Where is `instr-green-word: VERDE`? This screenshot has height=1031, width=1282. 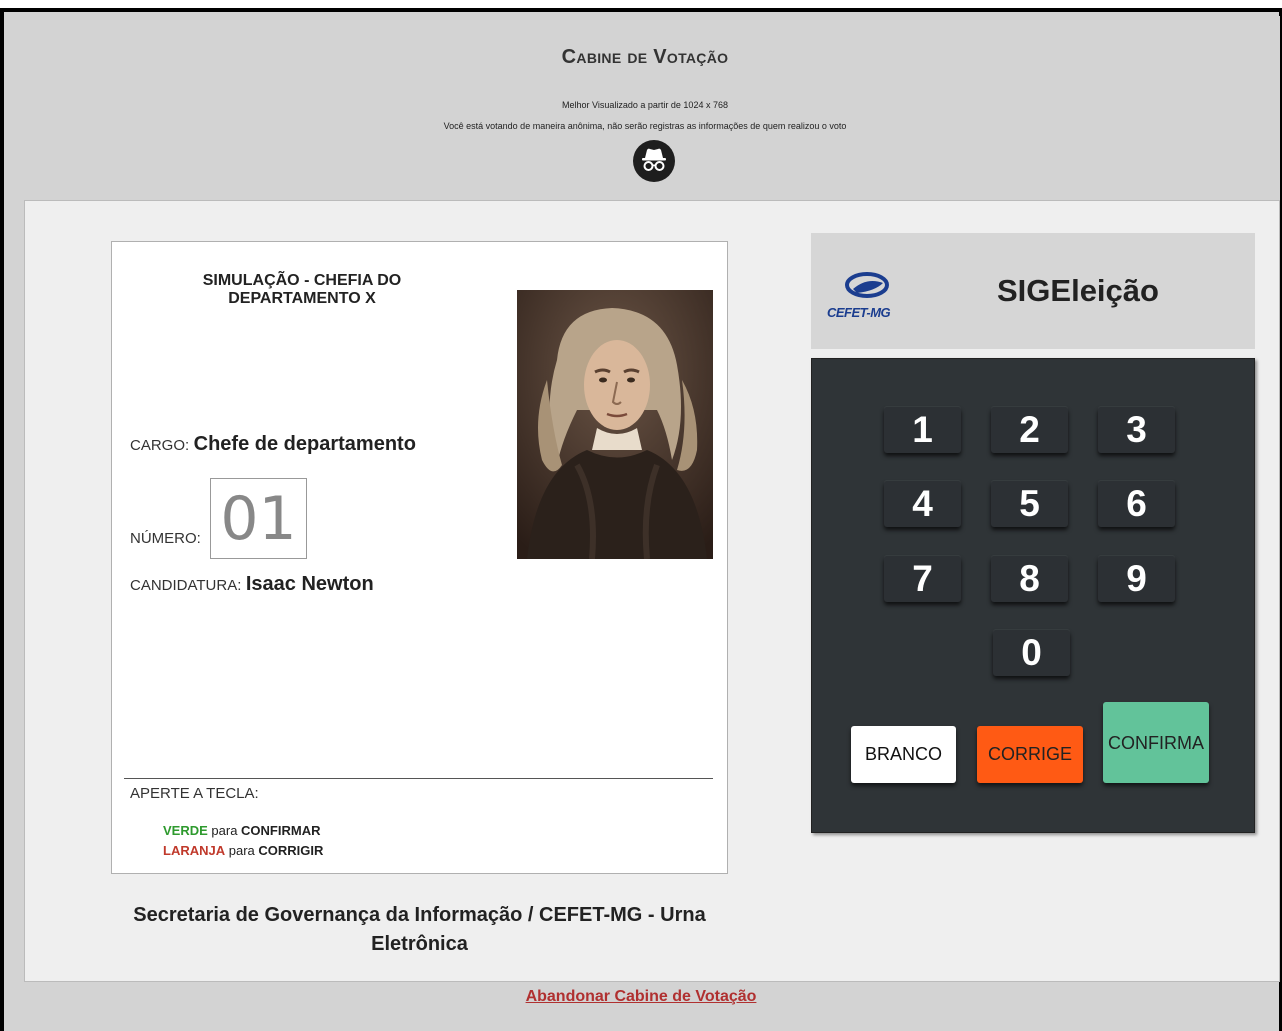
instr-green-word: VERDE is located at coordinates (185, 830).